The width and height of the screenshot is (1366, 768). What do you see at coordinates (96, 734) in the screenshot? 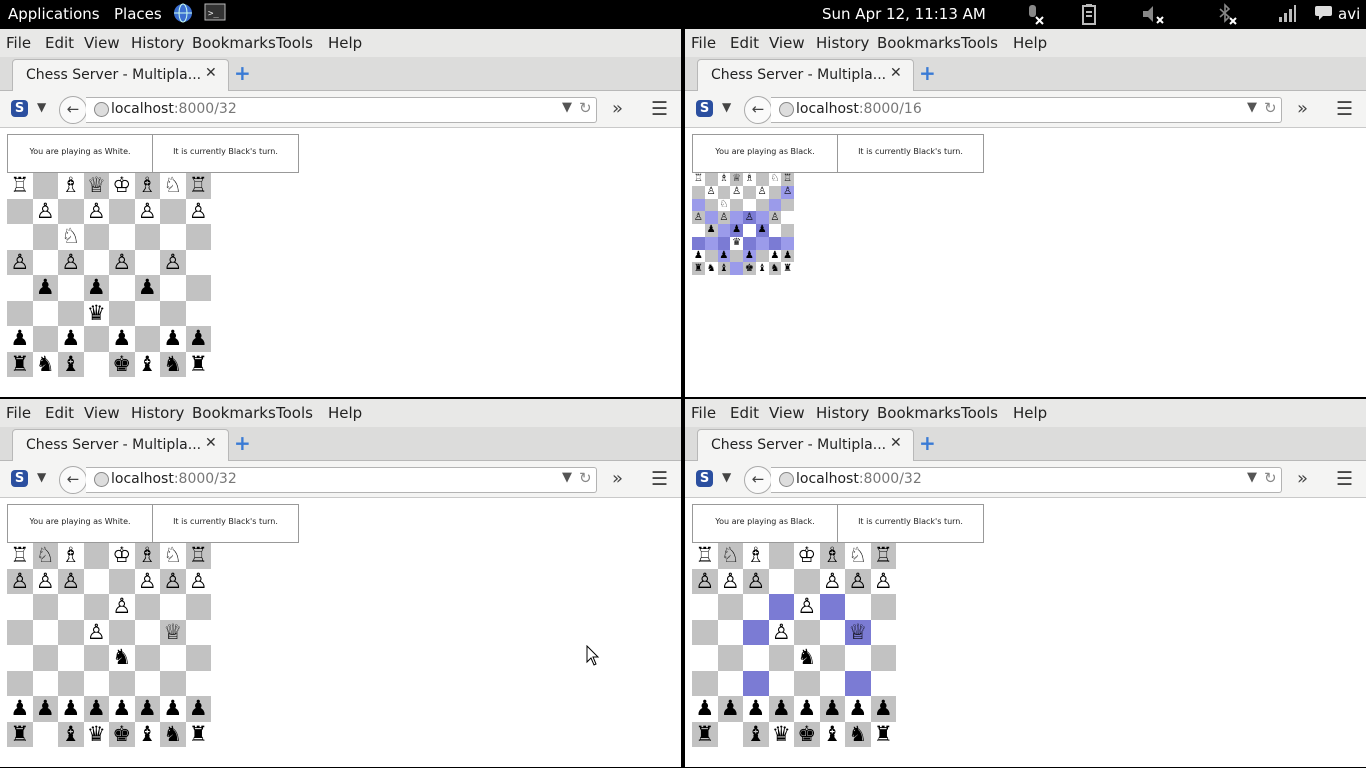
I see `board-square-piece: ♛` at bounding box center [96, 734].